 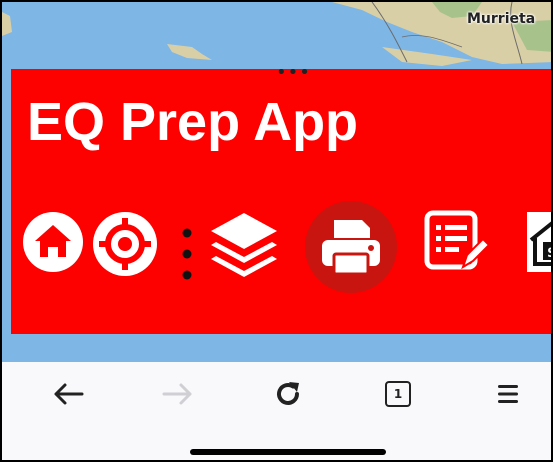 What do you see at coordinates (293, 75) in the screenshot?
I see `drag-handle: •••` at bounding box center [293, 75].